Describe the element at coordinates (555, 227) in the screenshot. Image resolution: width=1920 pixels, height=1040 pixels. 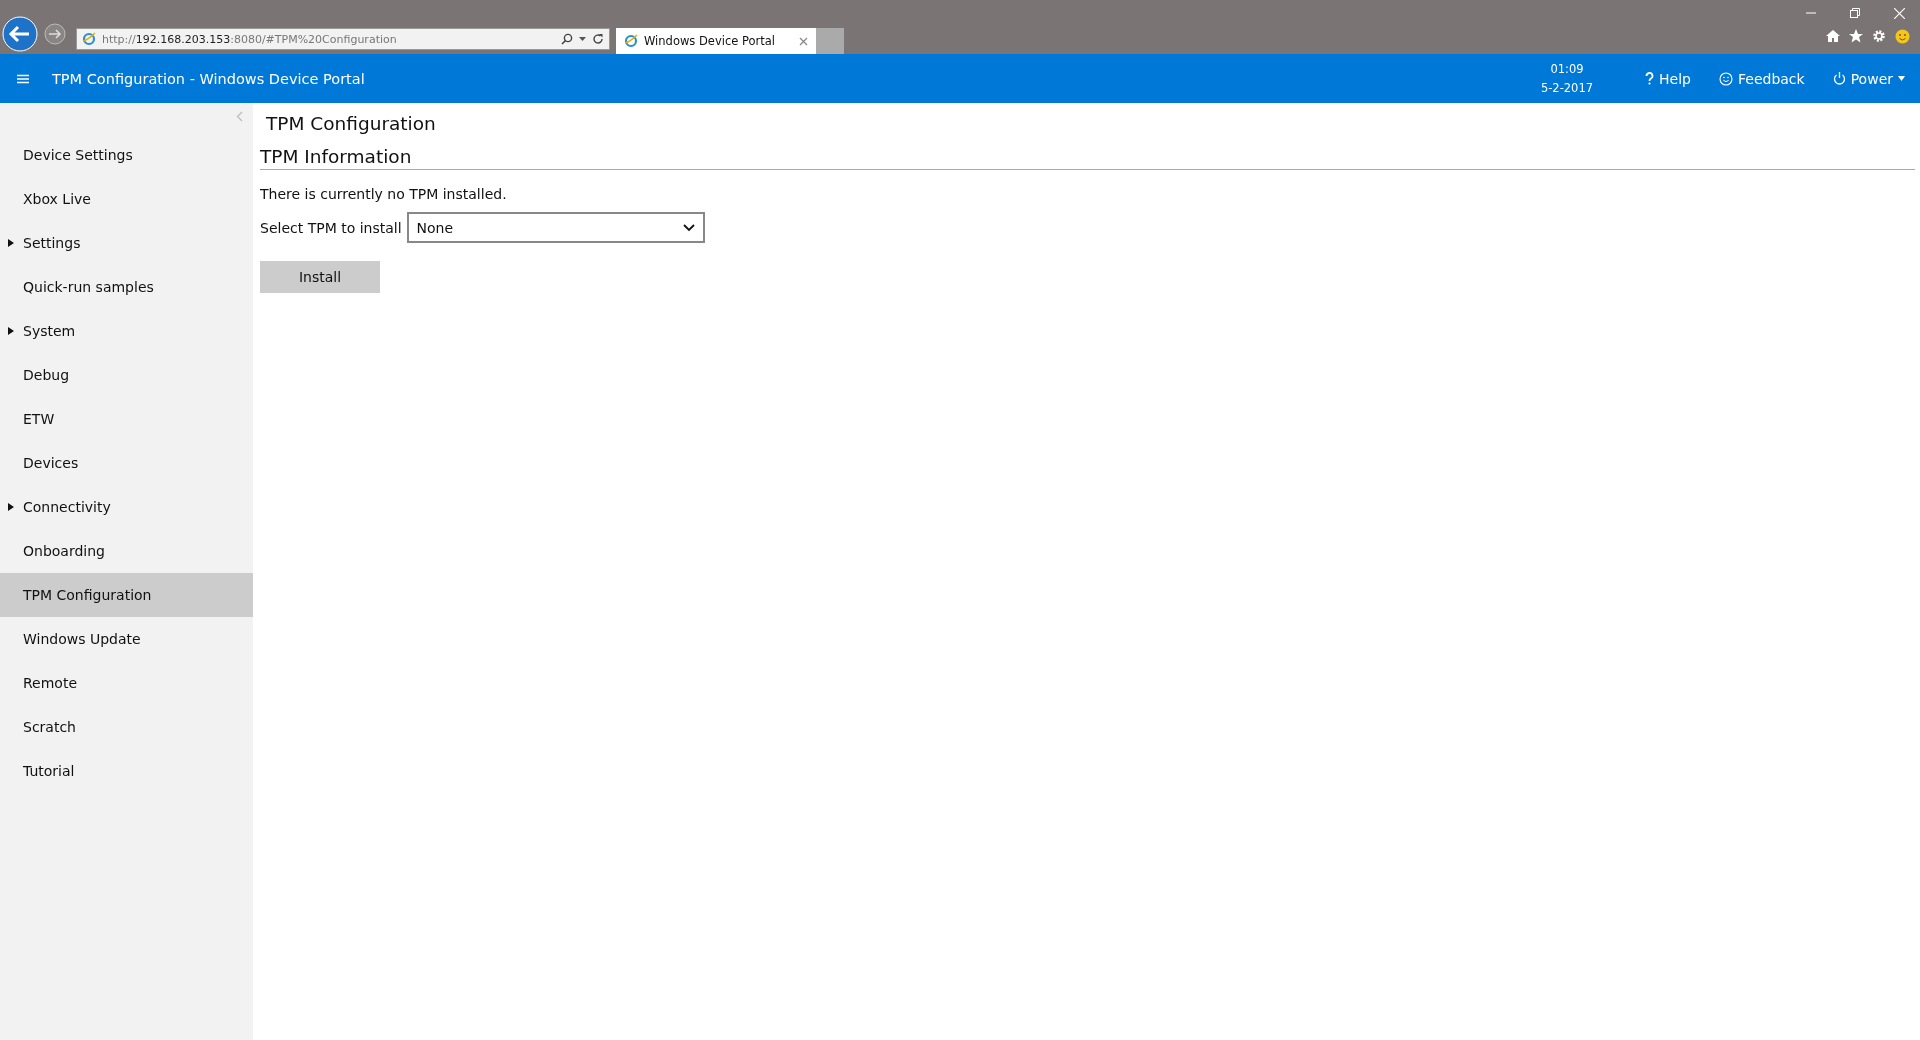
I see `tpm-select: None` at that location.